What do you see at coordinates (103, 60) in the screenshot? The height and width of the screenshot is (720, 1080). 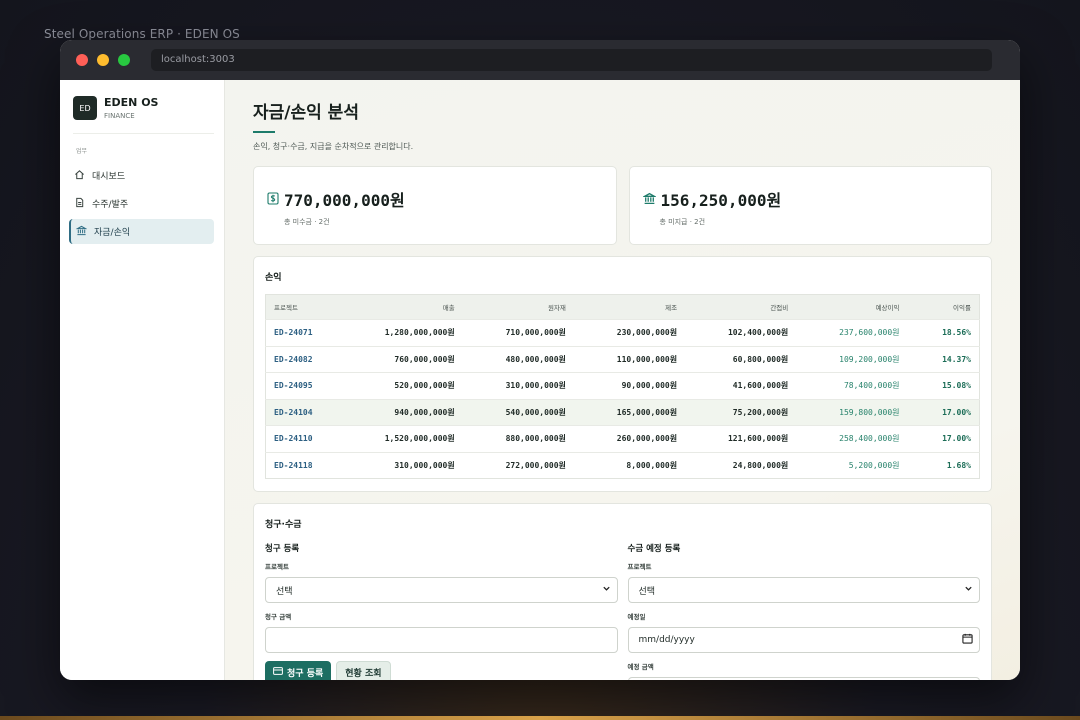 I see `minimize-window-button` at bounding box center [103, 60].